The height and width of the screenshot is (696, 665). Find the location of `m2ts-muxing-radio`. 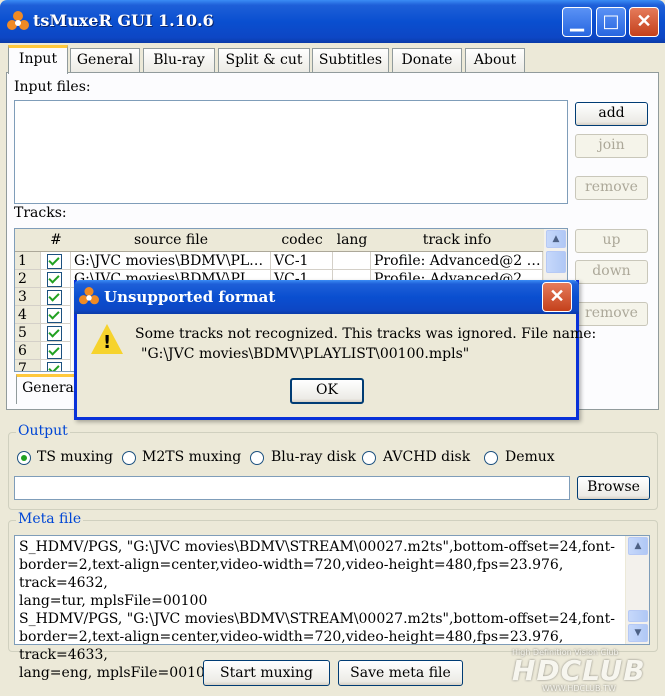

m2ts-muxing-radio is located at coordinates (129, 458).